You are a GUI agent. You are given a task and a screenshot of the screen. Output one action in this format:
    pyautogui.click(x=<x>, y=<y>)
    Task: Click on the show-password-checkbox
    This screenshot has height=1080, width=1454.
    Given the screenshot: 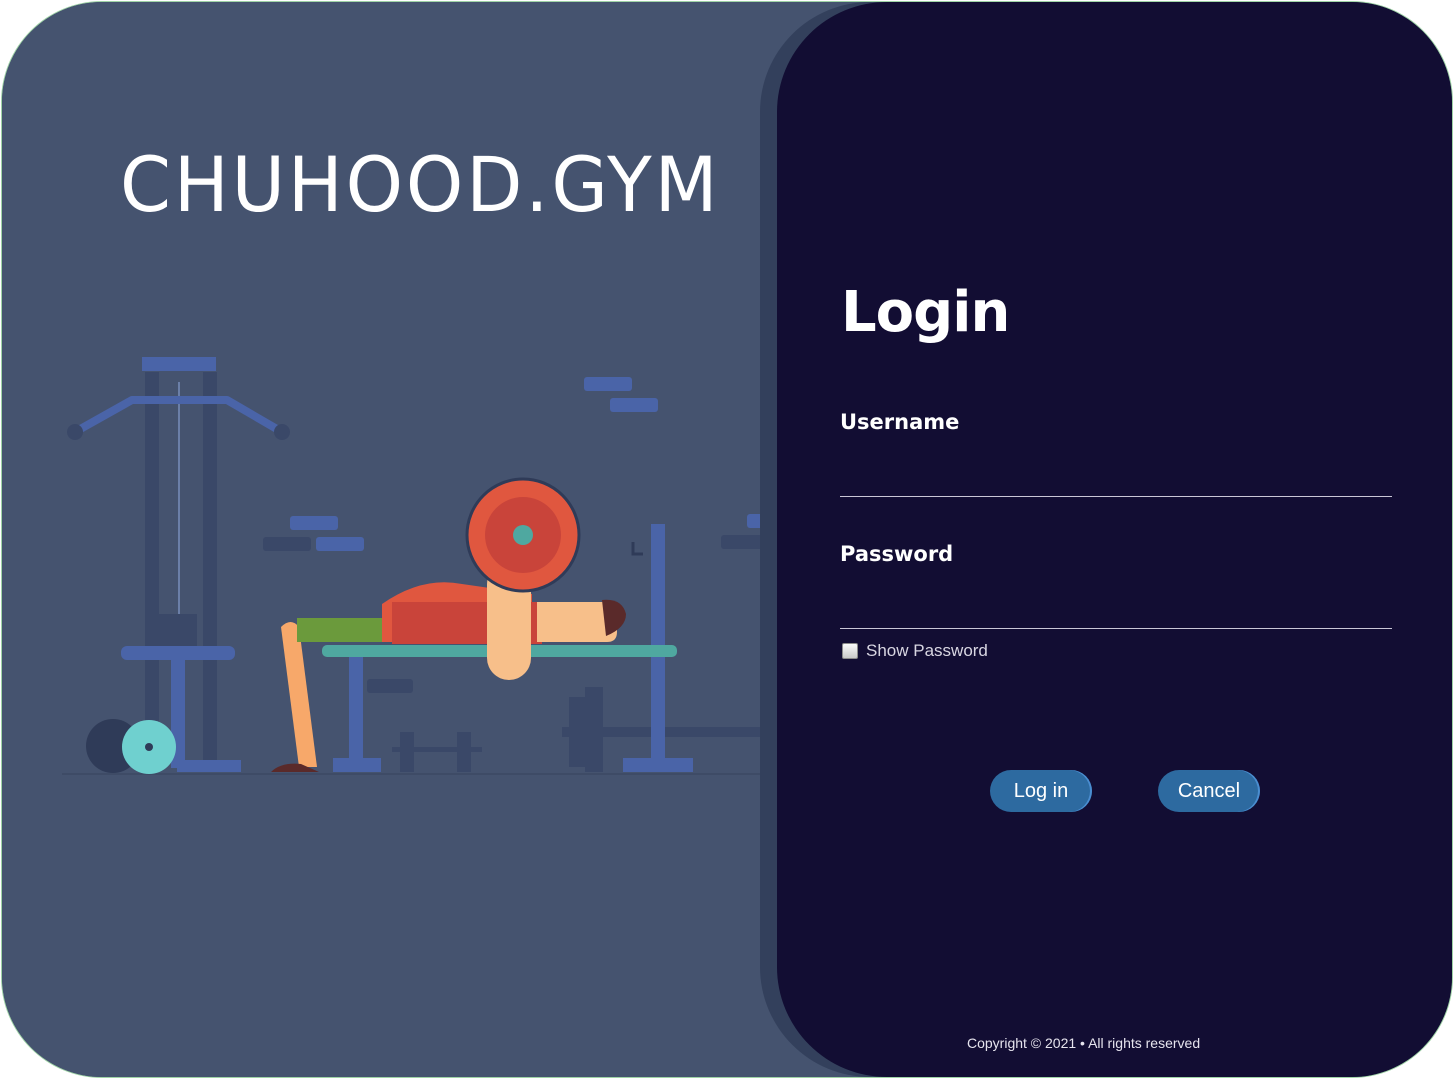 What is the action you would take?
    pyautogui.click(x=850, y=651)
    